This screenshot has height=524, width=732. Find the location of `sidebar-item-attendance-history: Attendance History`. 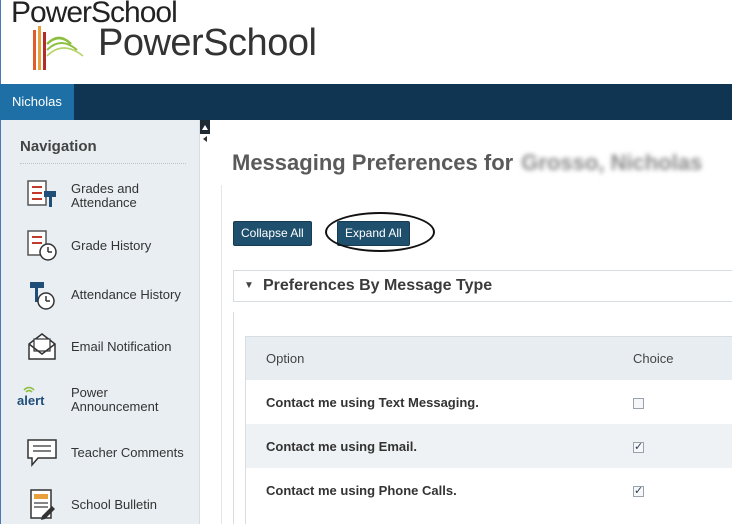

sidebar-item-attendance-history: Attendance History is located at coordinates (101, 295).